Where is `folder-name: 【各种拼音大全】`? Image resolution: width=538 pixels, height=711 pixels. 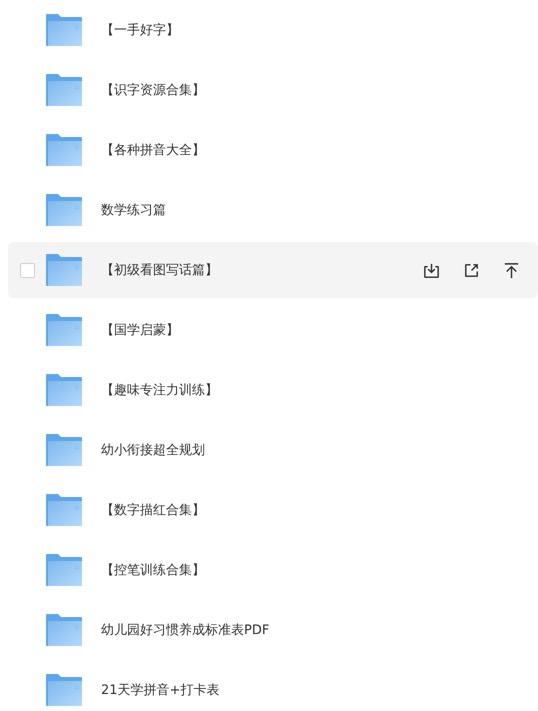
folder-name: 【各种拼音大全】 is located at coordinates (319, 150).